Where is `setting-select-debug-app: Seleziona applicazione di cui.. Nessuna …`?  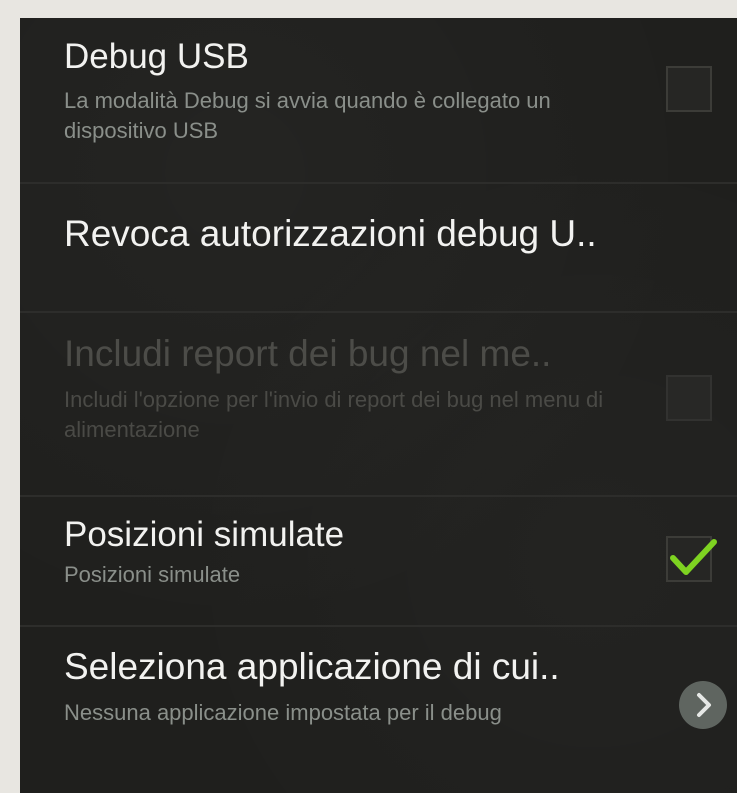 setting-select-debug-app: Seleziona applicazione di cui.. Nessuna … is located at coordinates (378, 687).